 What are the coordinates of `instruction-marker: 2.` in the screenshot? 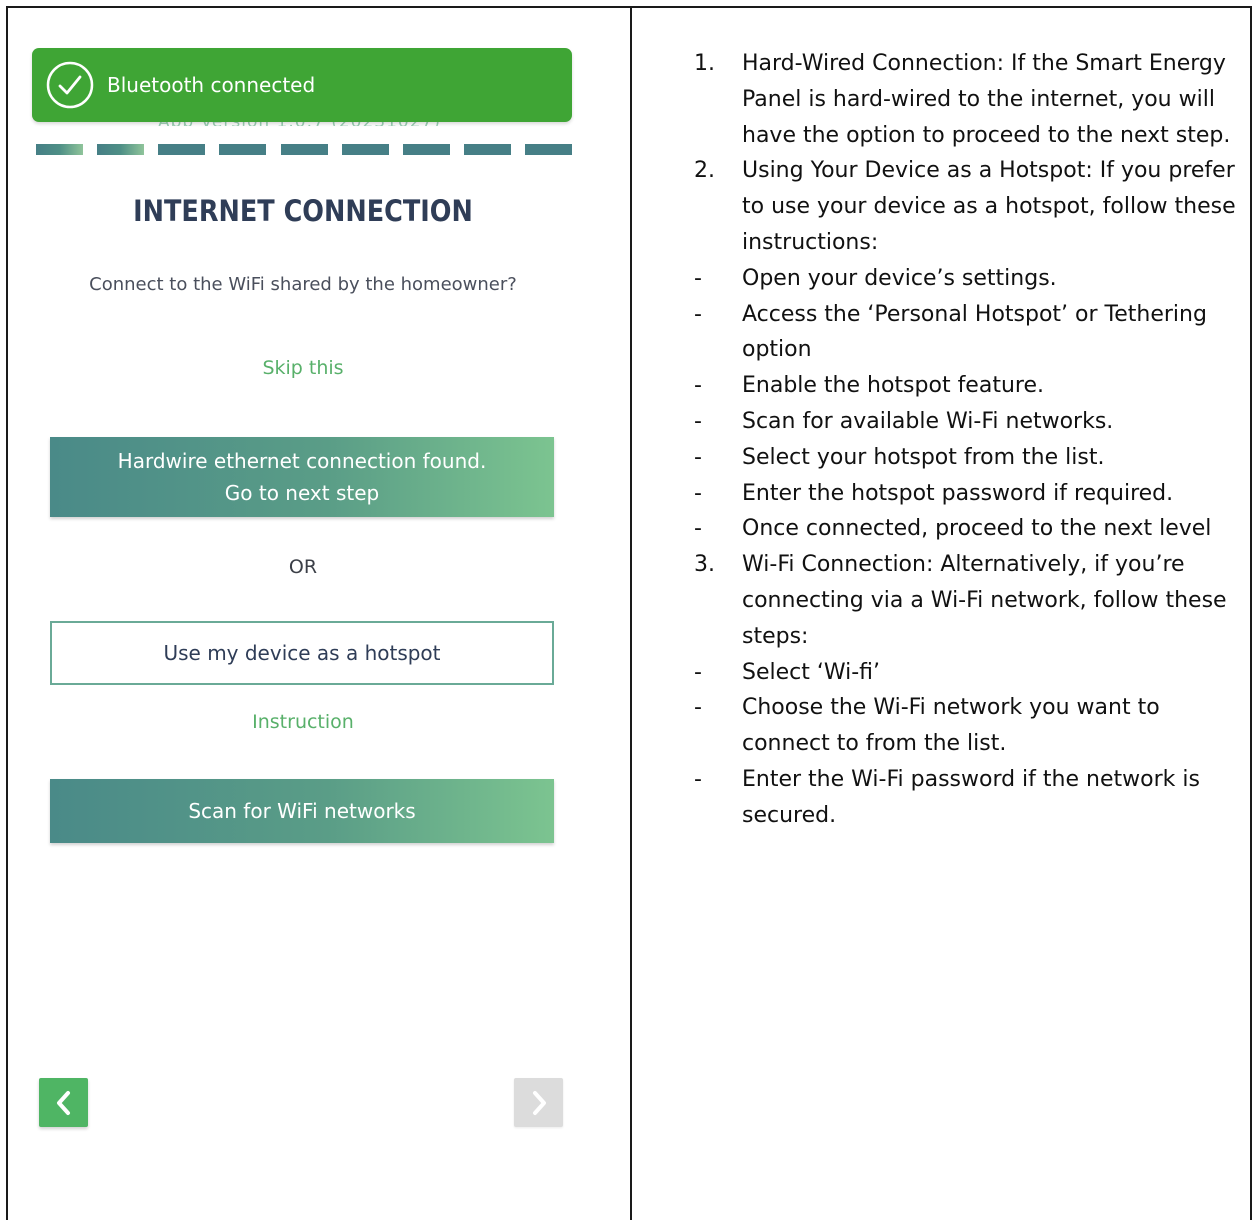 It's located at (704, 171).